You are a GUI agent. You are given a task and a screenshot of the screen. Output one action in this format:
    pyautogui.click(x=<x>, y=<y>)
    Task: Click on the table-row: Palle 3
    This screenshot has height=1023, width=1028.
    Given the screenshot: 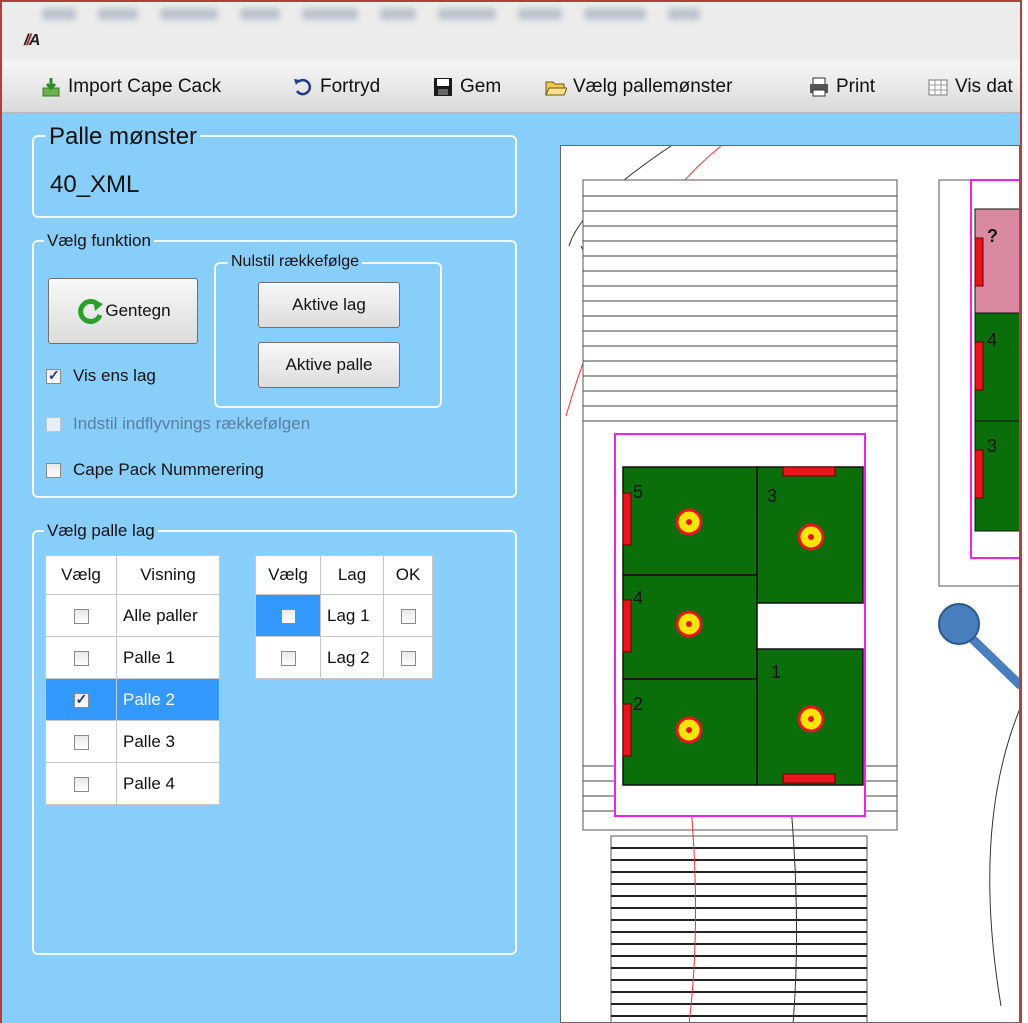 What is the action you would take?
    pyautogui.click(x=132, y=741)
    